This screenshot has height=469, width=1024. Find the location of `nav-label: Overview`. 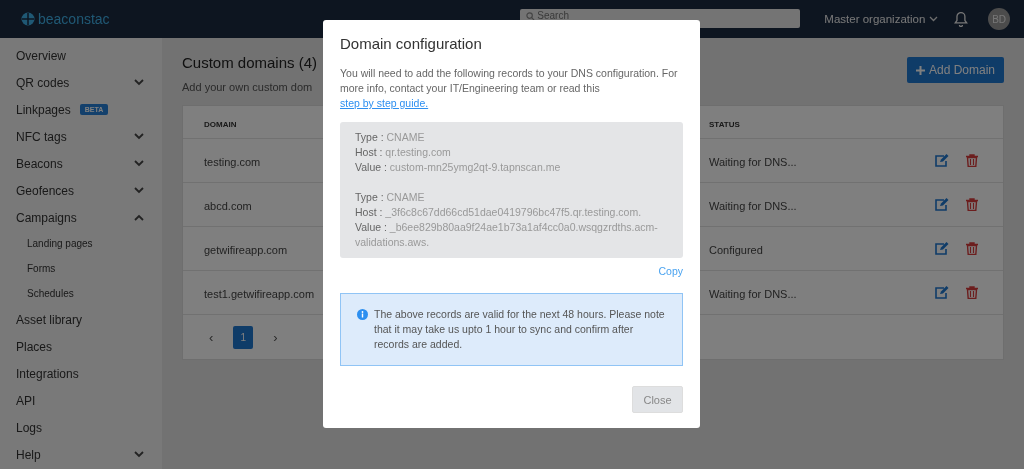

nav-label: Overview is located at coordinates (41, 55).